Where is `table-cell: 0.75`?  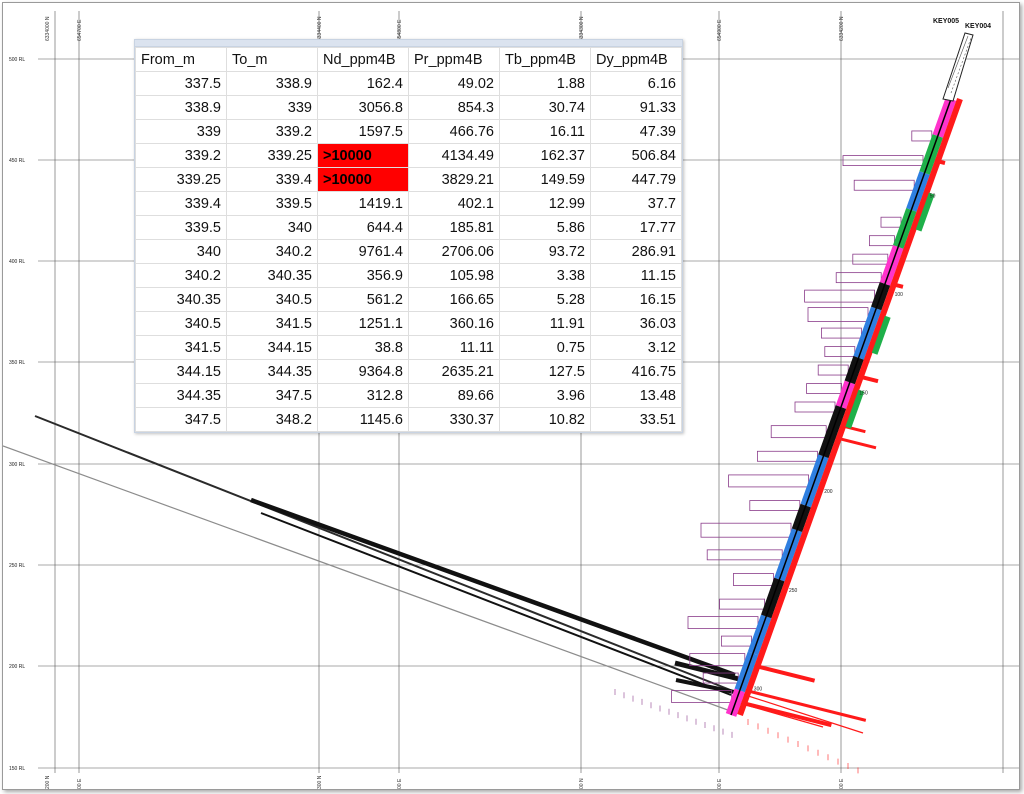 table-cell: 0.75 is located at coordinates (545, 347).